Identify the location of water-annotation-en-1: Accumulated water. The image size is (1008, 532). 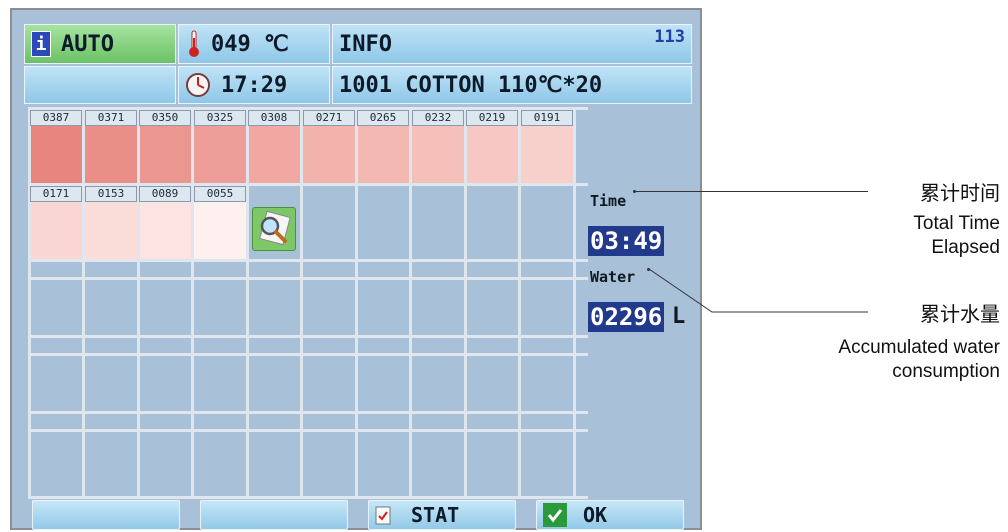
(919, 347).